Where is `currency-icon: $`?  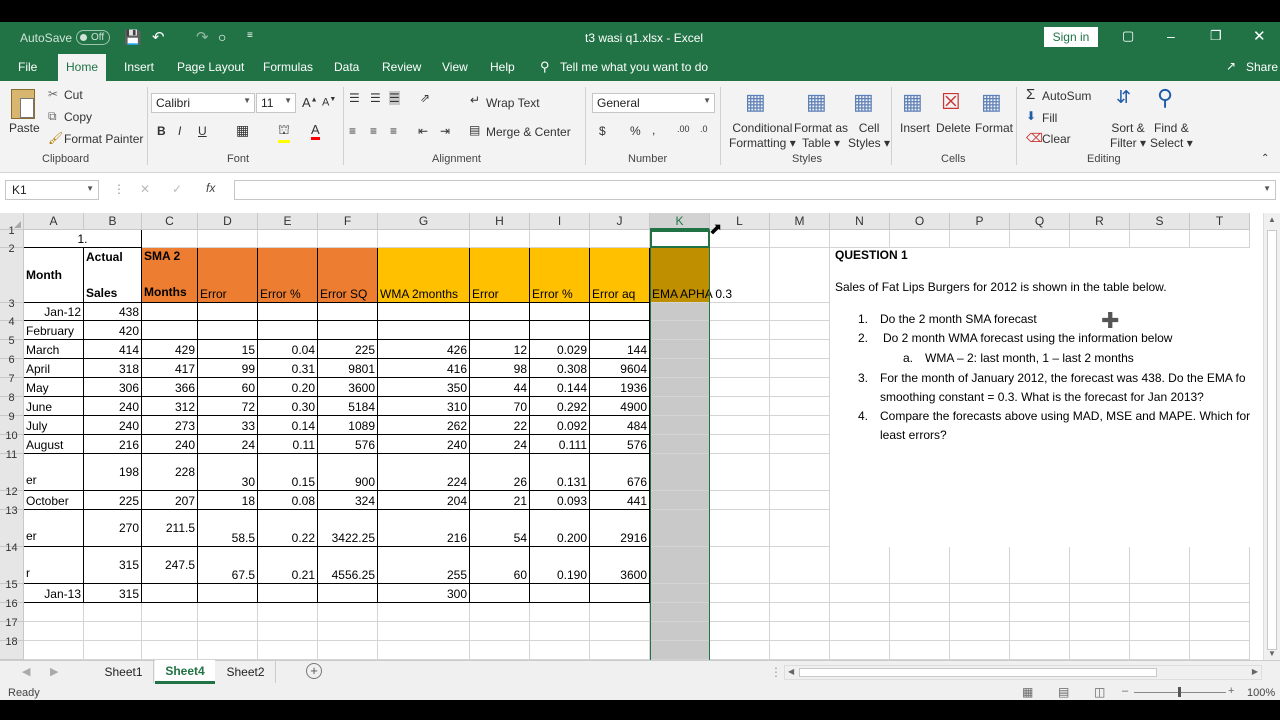
currency-icon: $ is located at coordinates (602, 131).